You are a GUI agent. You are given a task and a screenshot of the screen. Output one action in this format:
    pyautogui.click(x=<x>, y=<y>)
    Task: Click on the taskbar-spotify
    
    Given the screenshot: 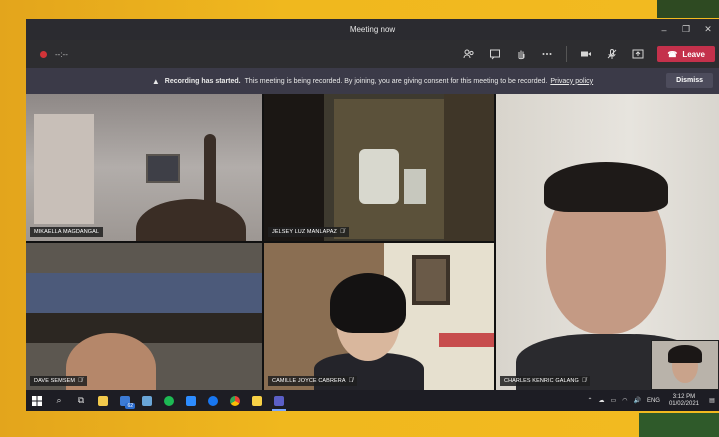 What is the action you would take?
    pyautogui.click(x=169, y=400)
    